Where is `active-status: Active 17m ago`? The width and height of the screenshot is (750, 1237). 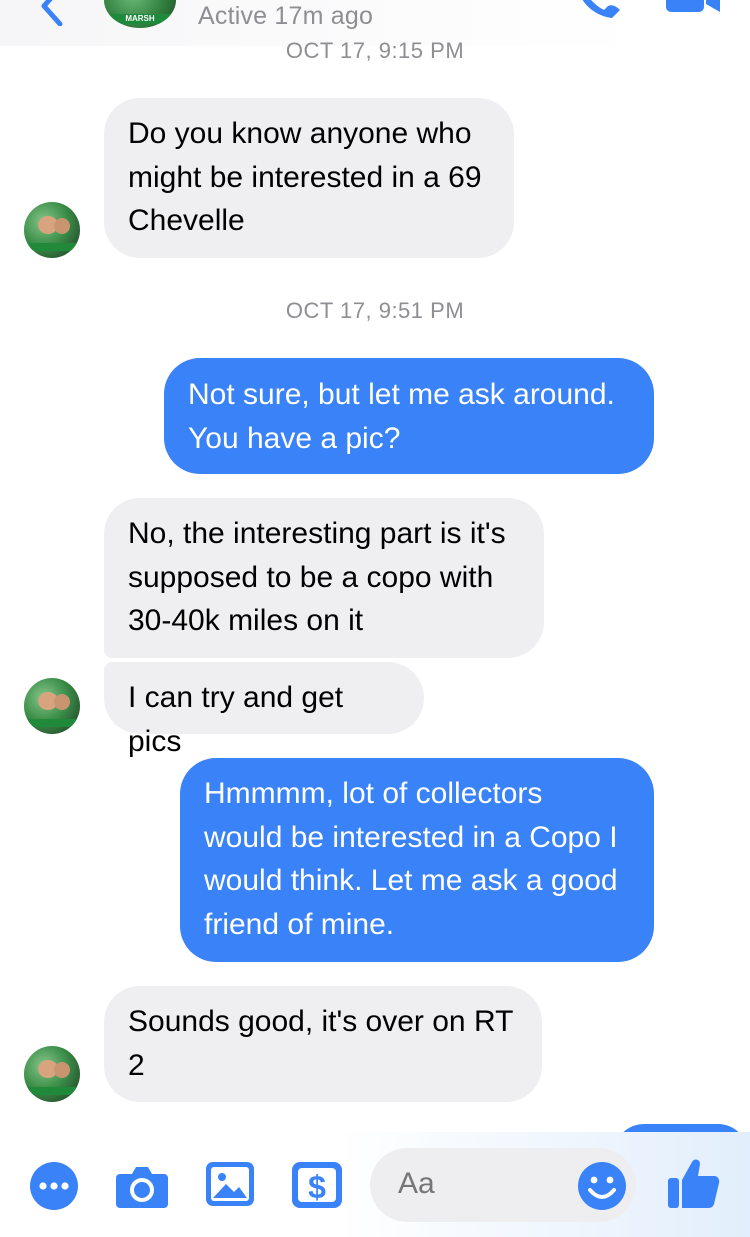
active-status: Active 17m ago is located at coordinates (286, 16).